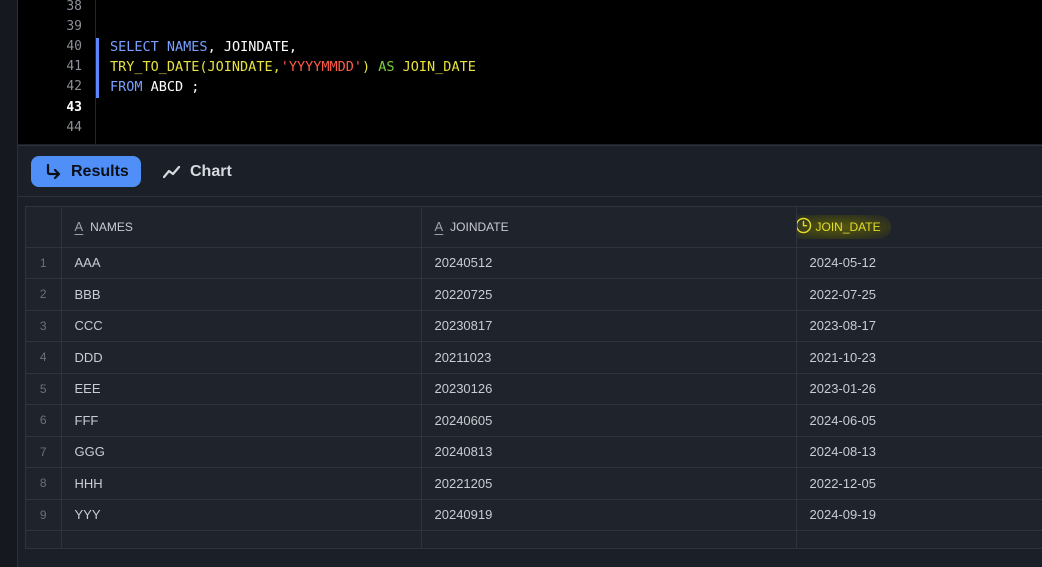 This screenshot has height=567, width=1042. What do you see at coordinates (44, 389) in the screenshot?
I see `row-number: 5` at bounding box center [44, 389].